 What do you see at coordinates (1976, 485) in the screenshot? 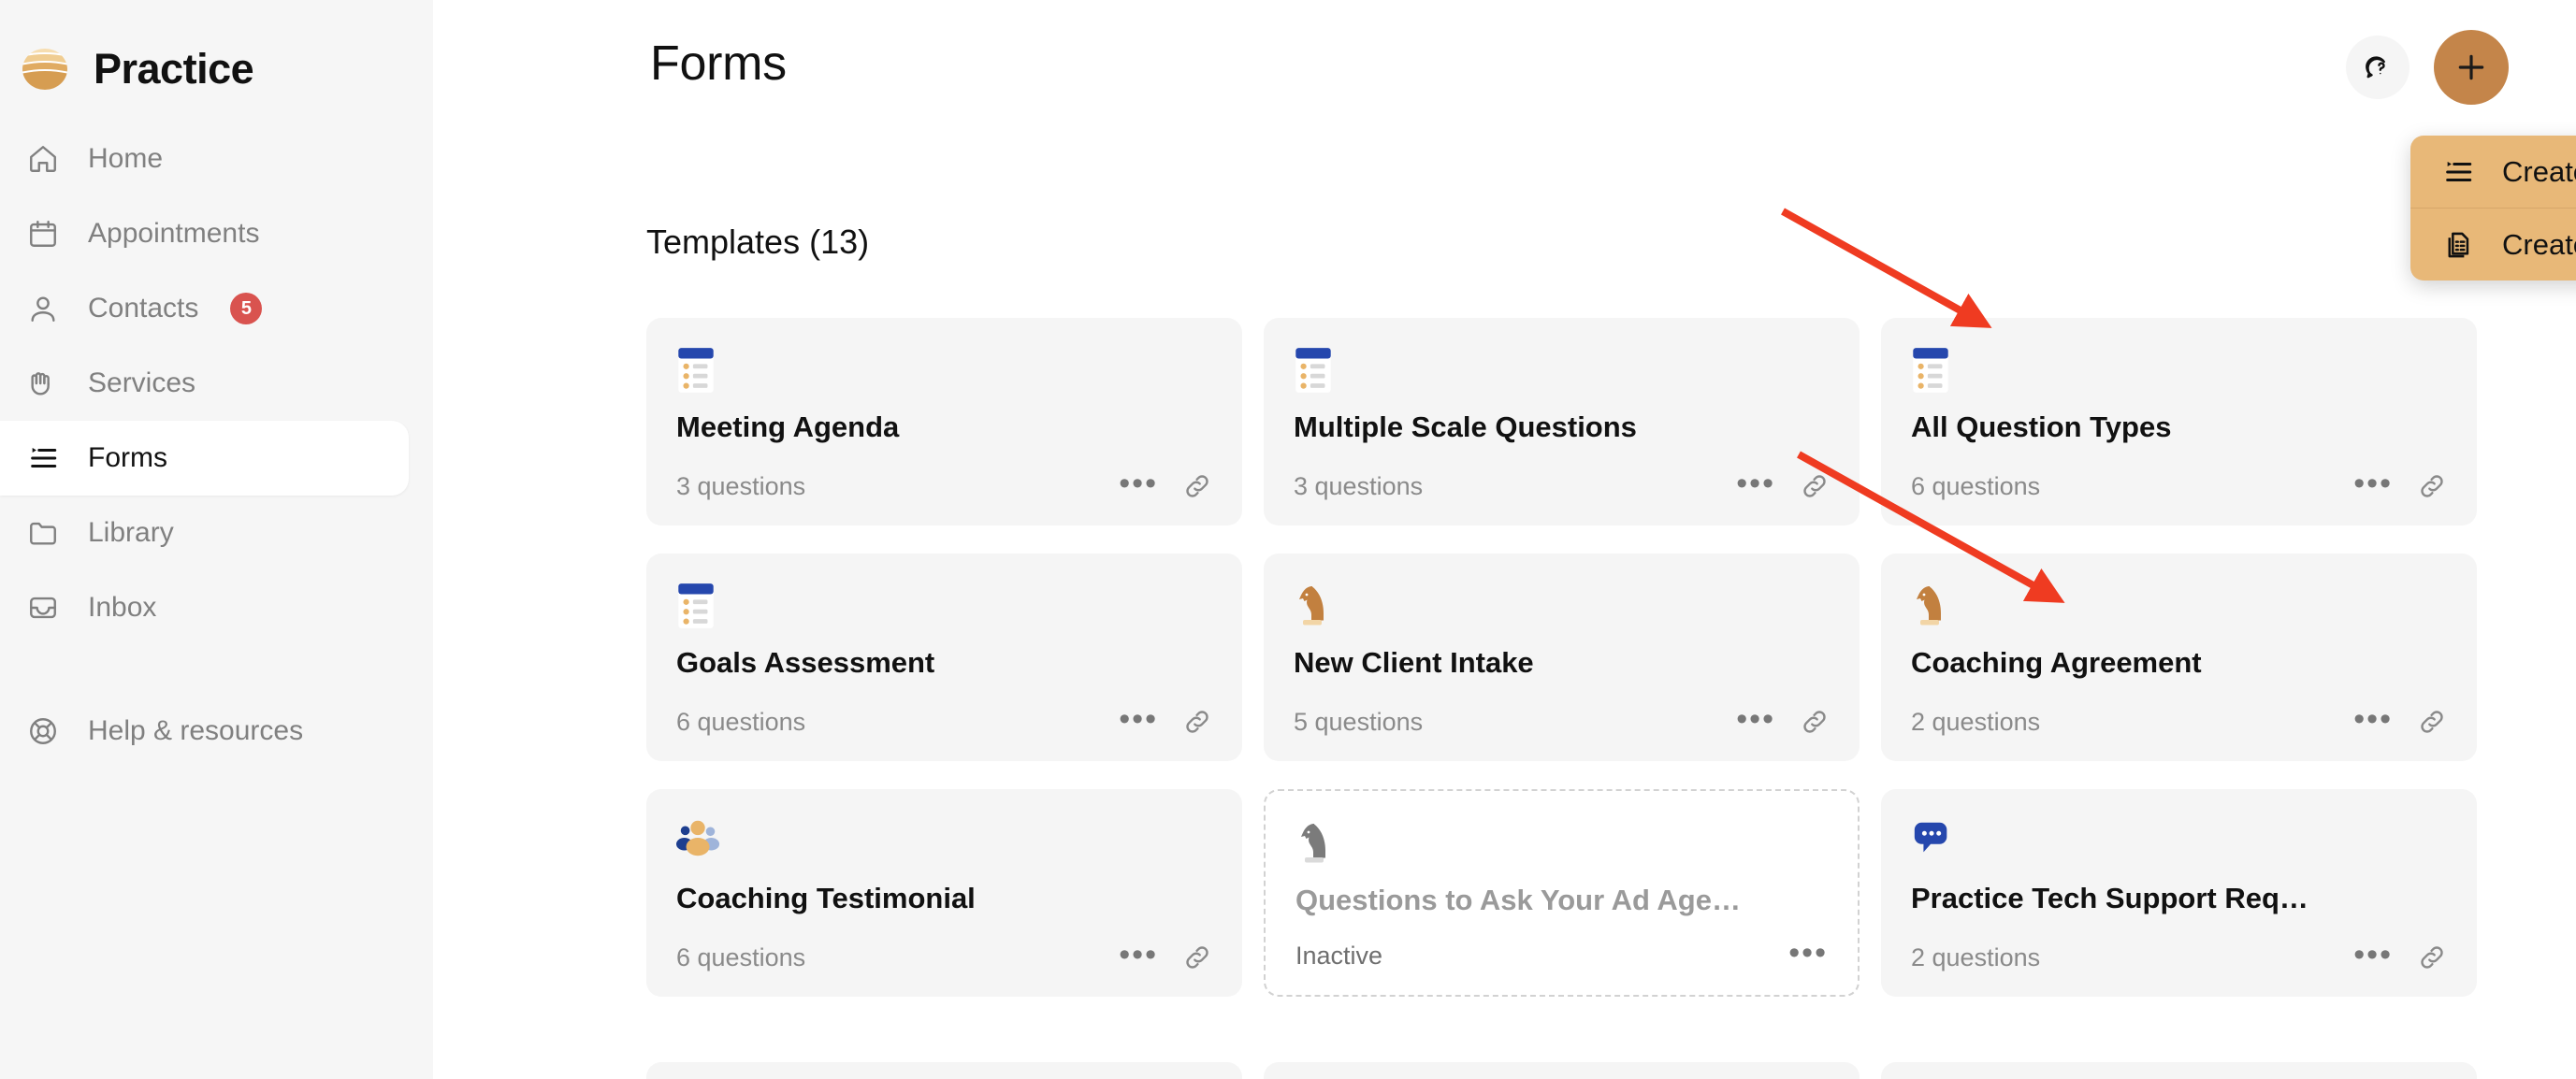
I see `card-meta: 6 questions` at bounding box center [1976, 485].